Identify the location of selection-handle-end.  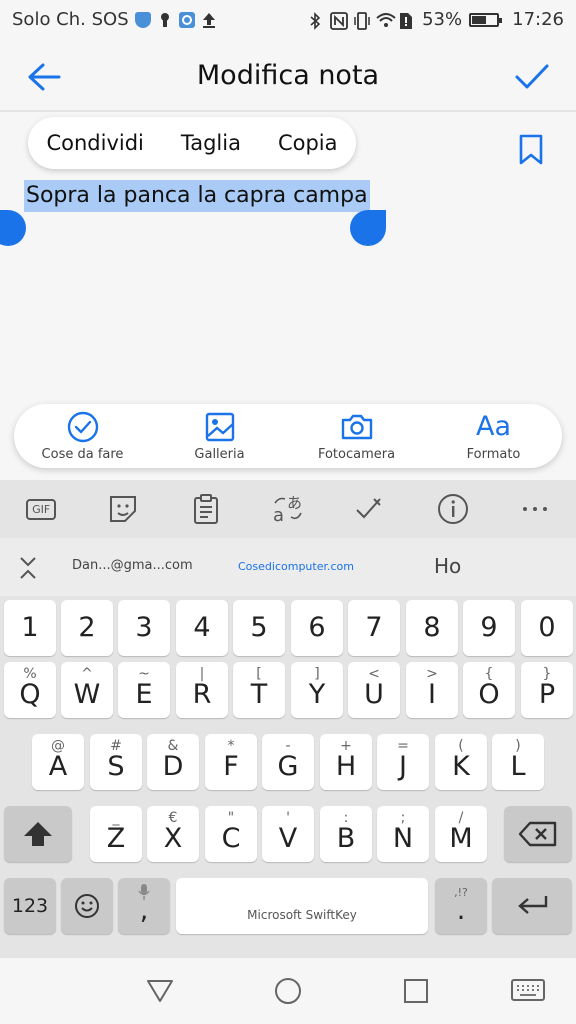
(368, 228).